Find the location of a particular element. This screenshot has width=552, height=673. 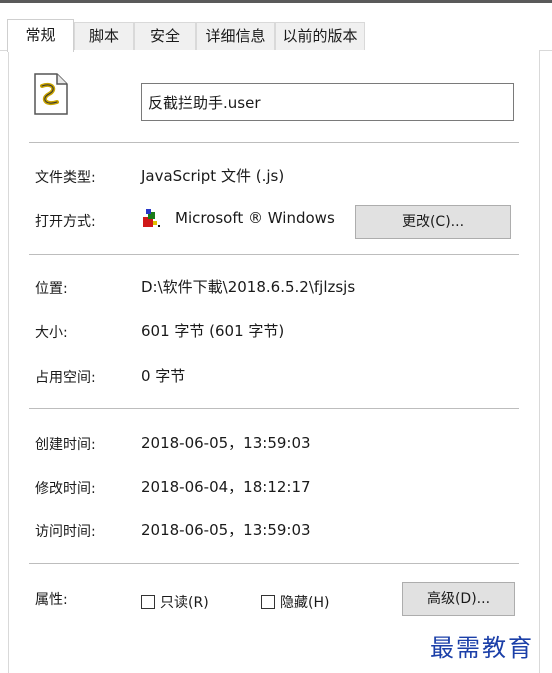

tab-security: 安全 is located at coordinates (165, 36).